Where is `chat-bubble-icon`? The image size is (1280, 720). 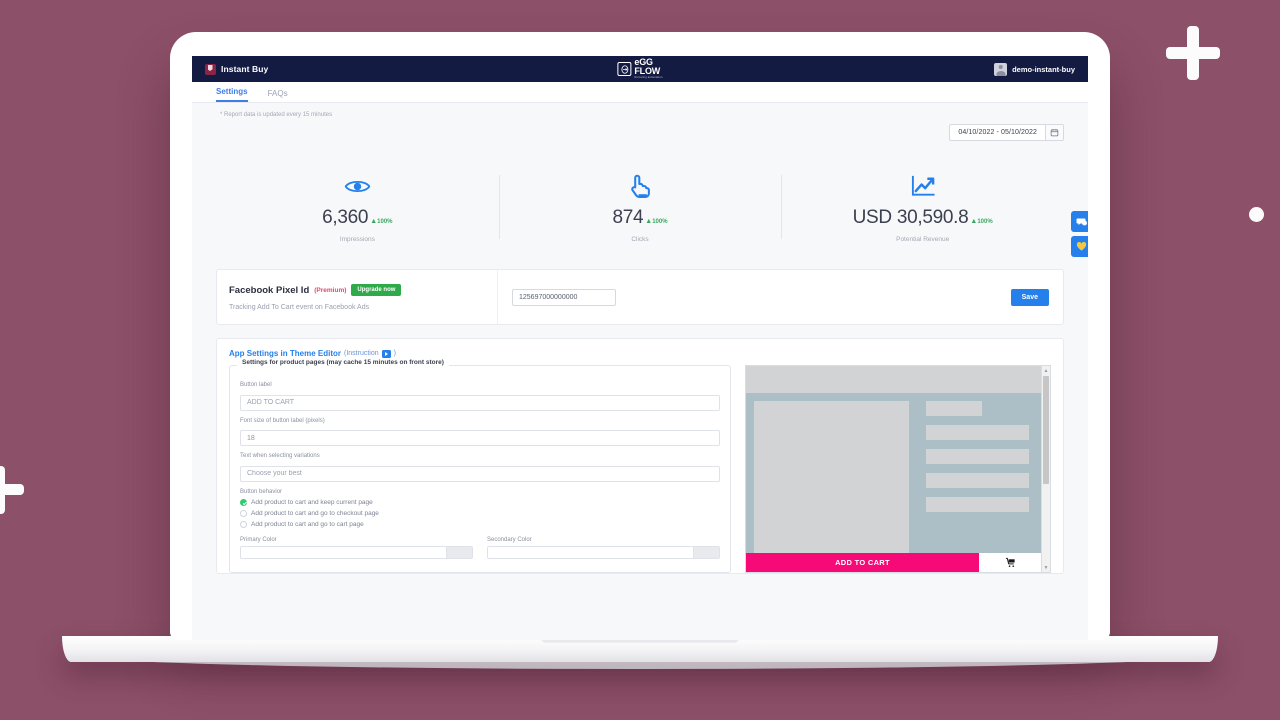
chat-bubble-icon is located at coordinates (1079, 221).